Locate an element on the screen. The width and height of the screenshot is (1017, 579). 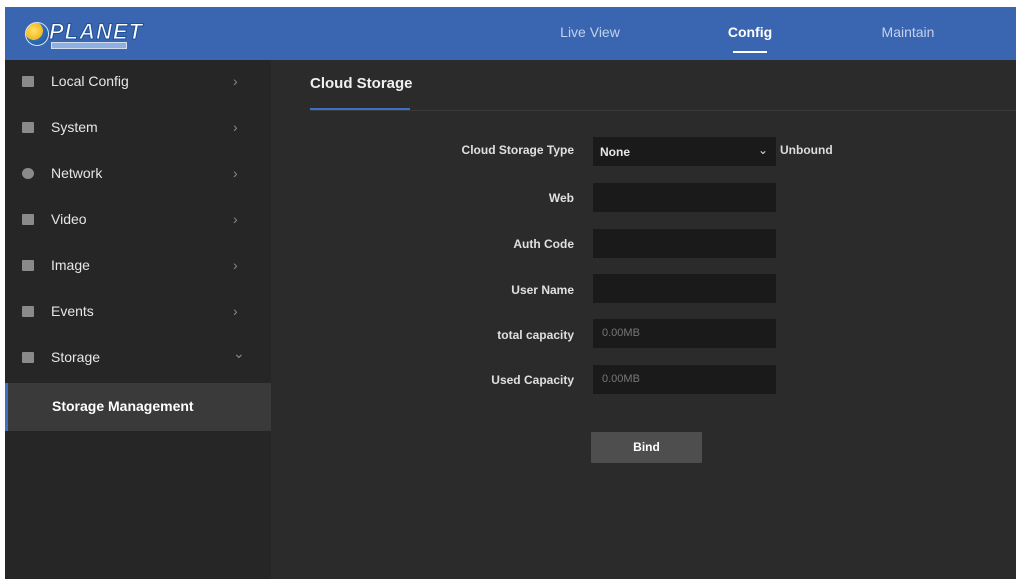
tab-maintain: Maintain is located at coordinates (908, 33).